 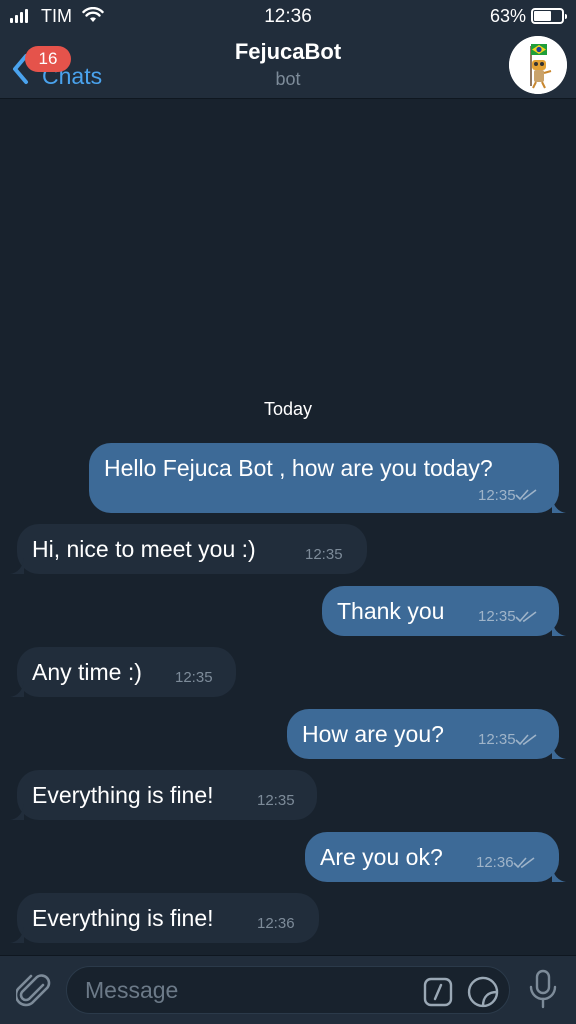 I want to click on message-composer, so click(x=288, y=989).